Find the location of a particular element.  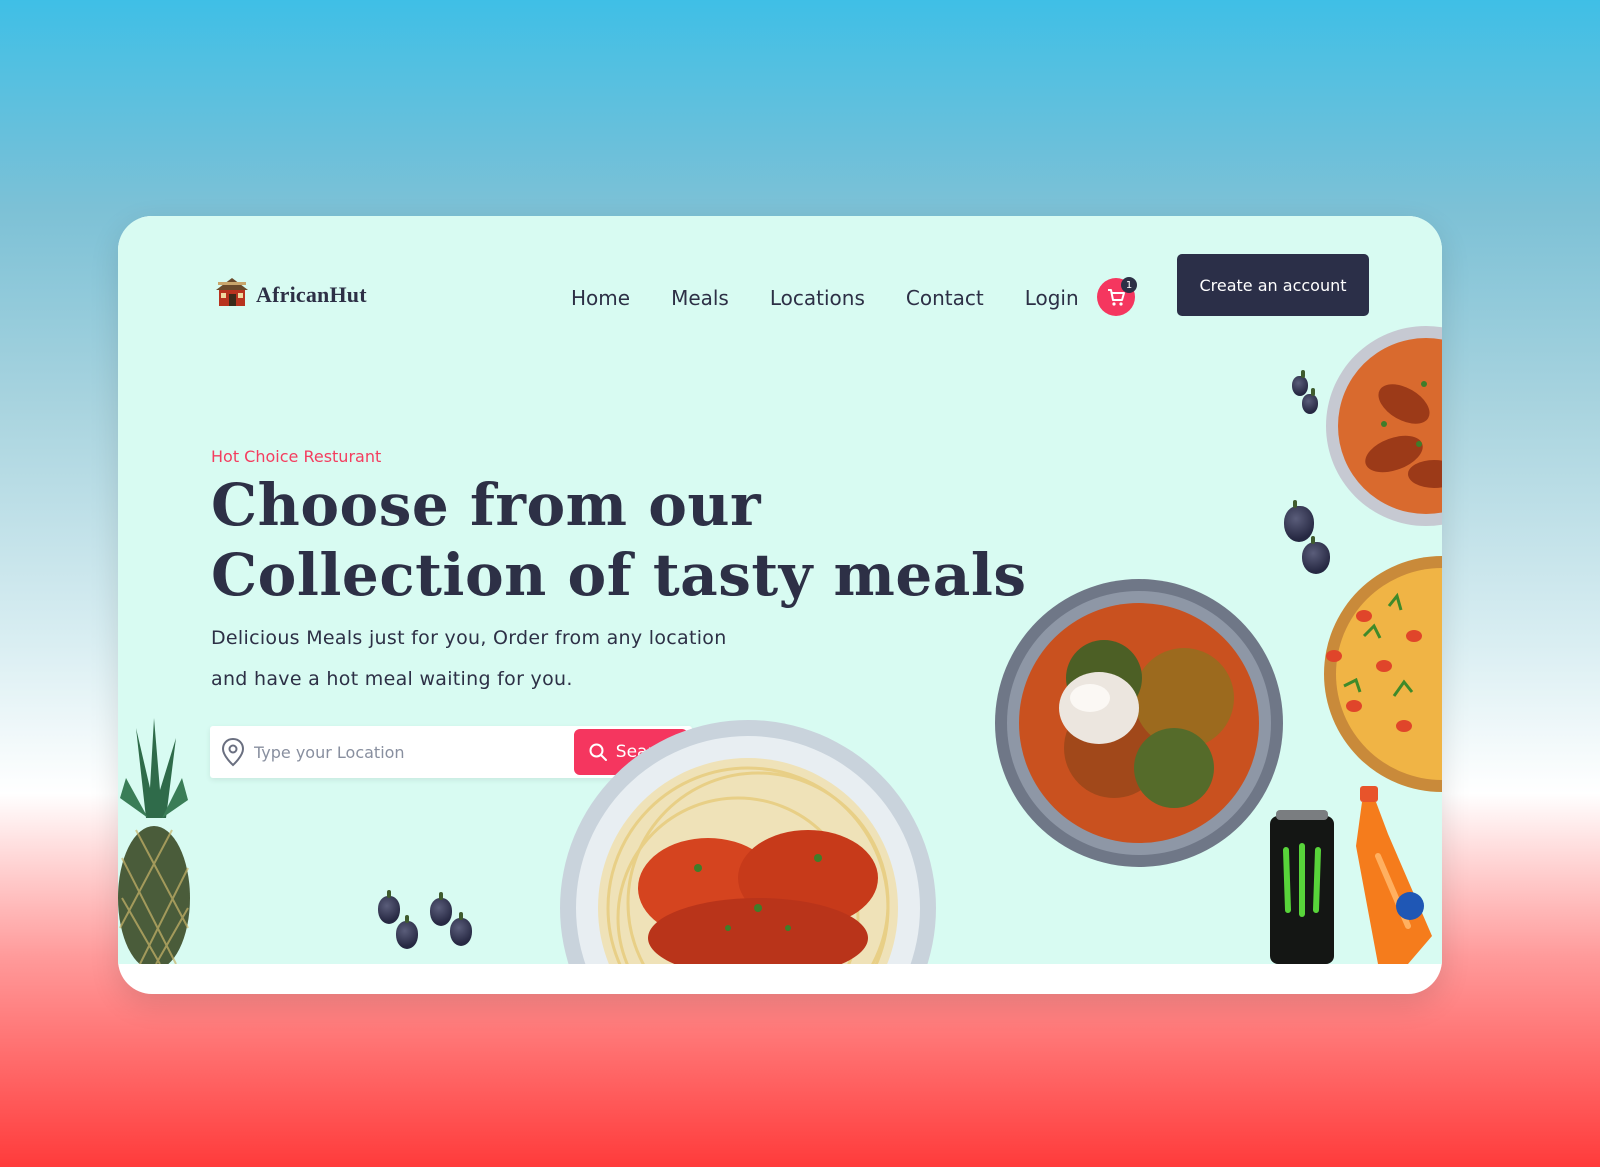

headline-line-2: Collection of tasty meals is located at coordinates (619, 575).